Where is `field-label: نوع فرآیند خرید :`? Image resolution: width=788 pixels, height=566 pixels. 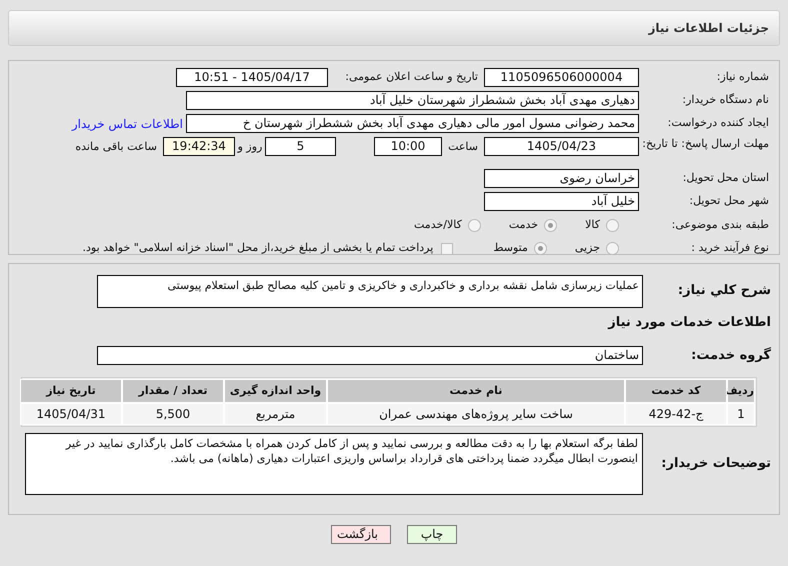 field-label: نوع فرآیند خرید : is located at coordinates (729, 248).